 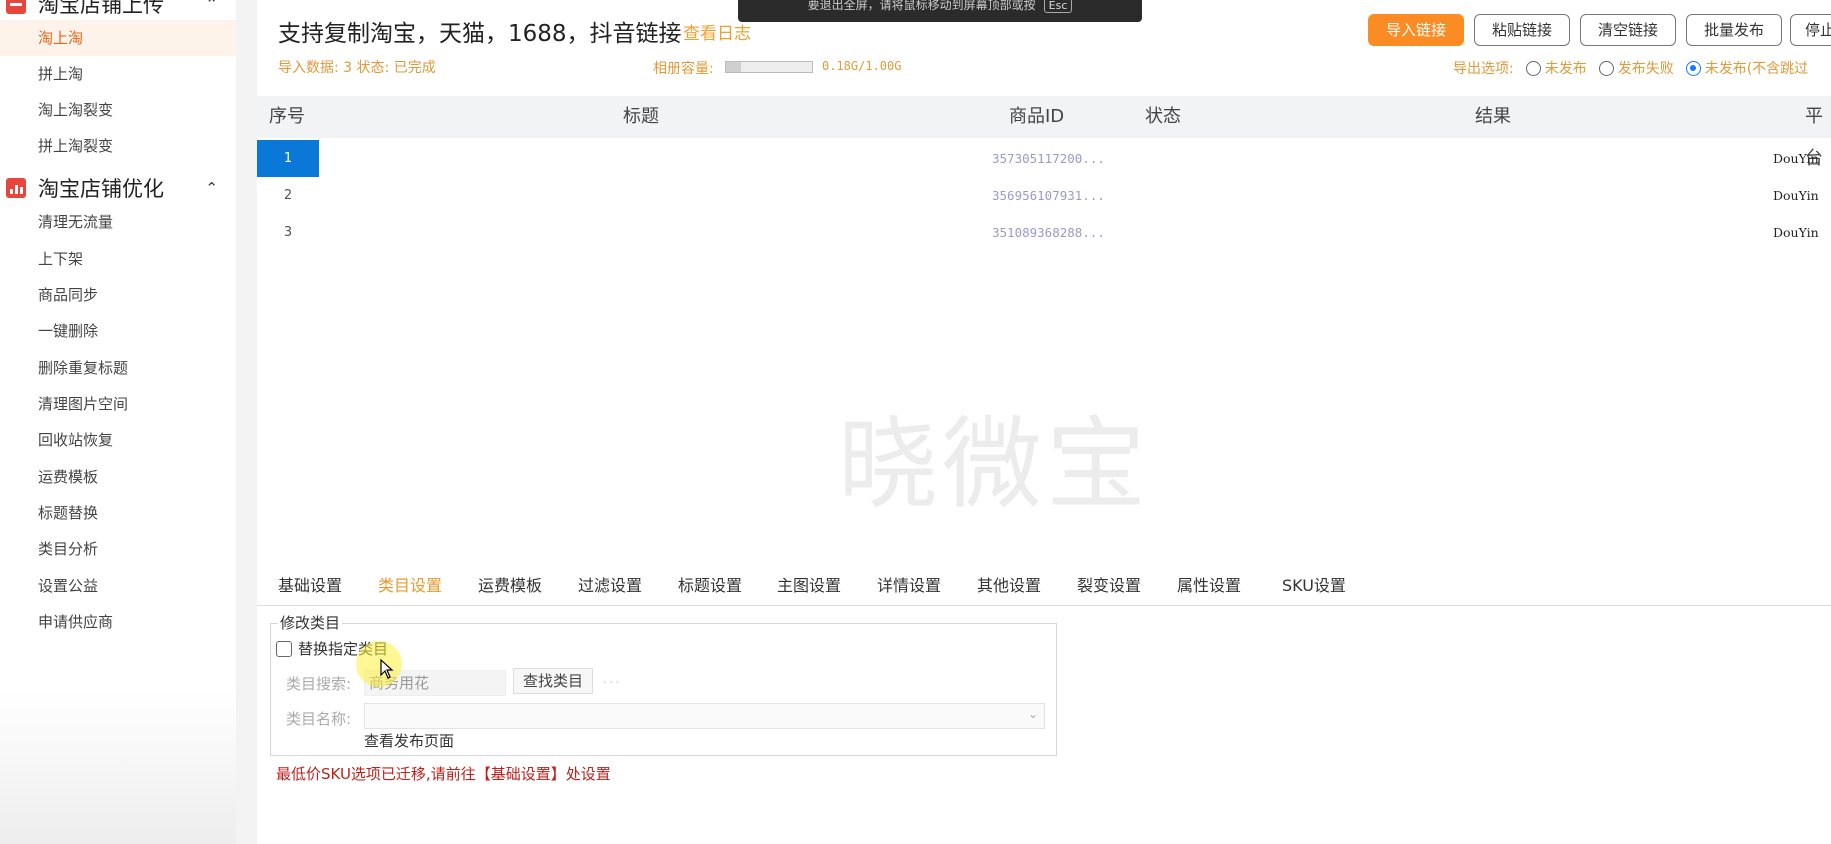 What do you see at coordinates (118, 586) in the screenshot?
I see `sidebar-item-charity: 设置公益` at bounding box center [118, 586].